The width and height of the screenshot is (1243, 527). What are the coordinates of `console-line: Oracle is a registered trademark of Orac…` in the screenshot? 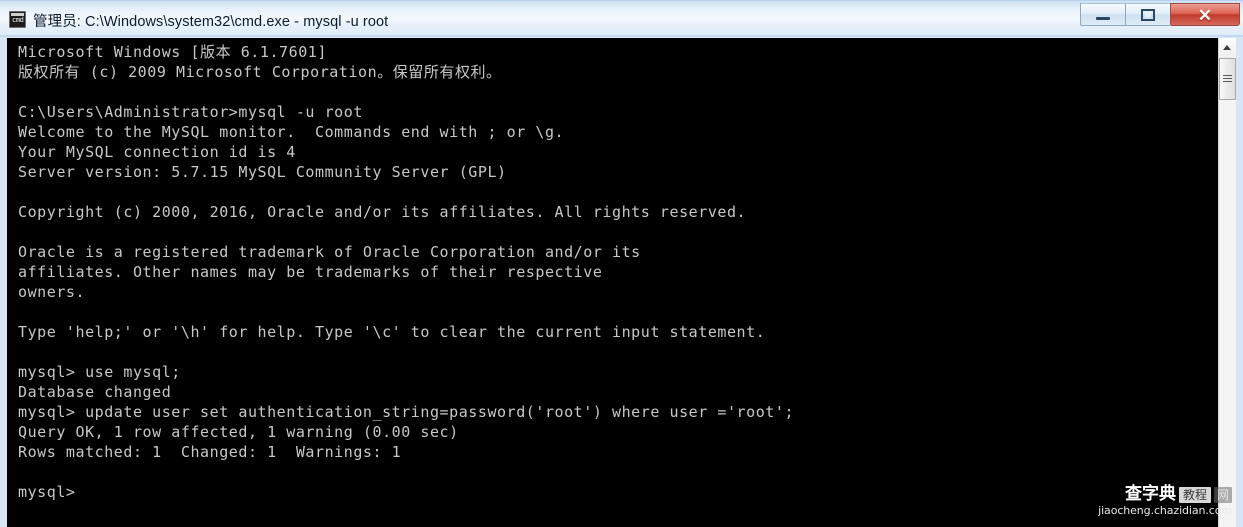 It's located at (329, 252).